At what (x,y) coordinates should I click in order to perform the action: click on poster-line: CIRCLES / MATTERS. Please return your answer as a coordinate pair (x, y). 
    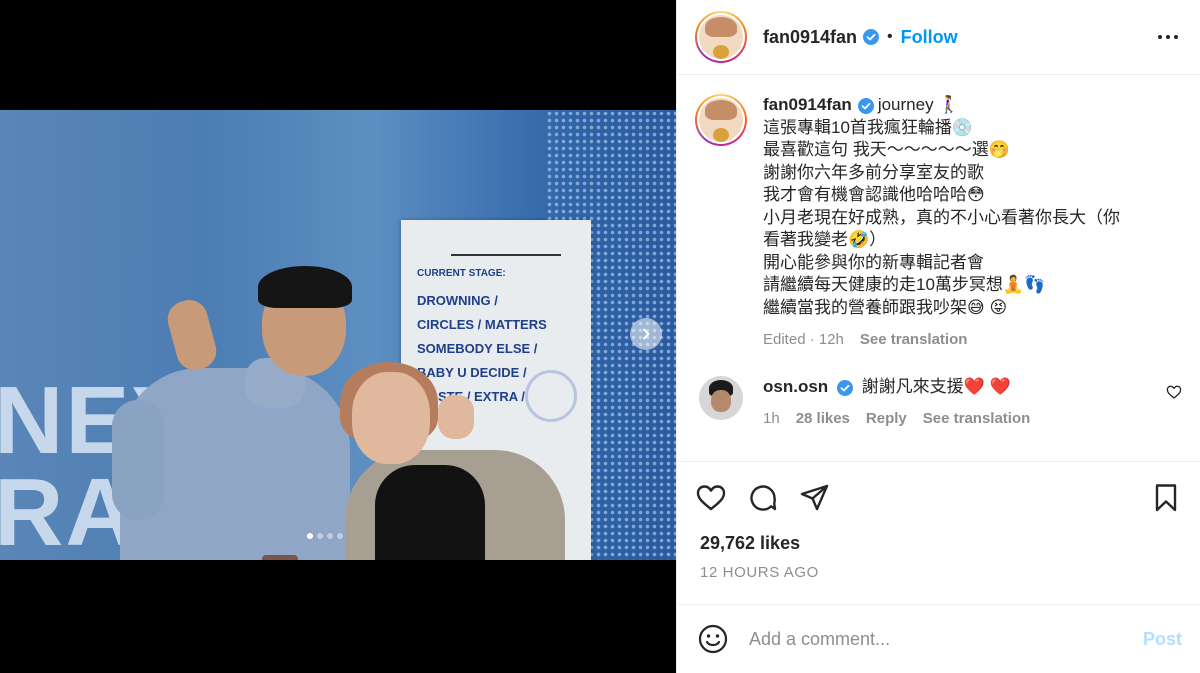
    Looking at the image, I should click on (482, 324).